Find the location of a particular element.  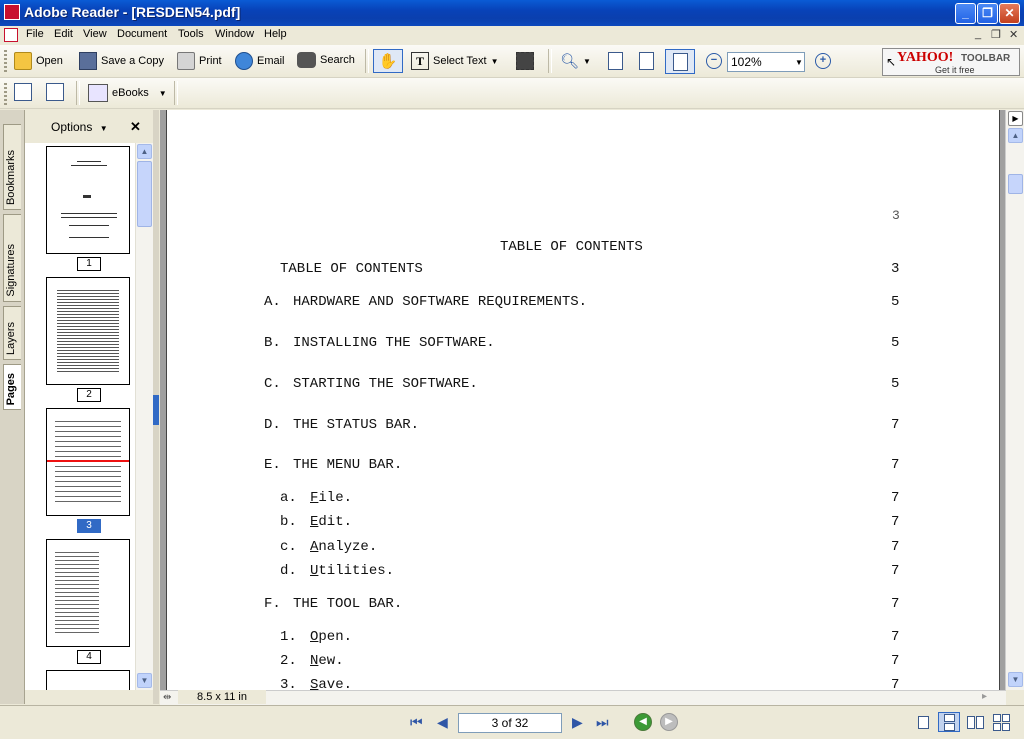

zoom-in-tool-button: 🔍︎ ▼ is located at coordinates (575, 61).